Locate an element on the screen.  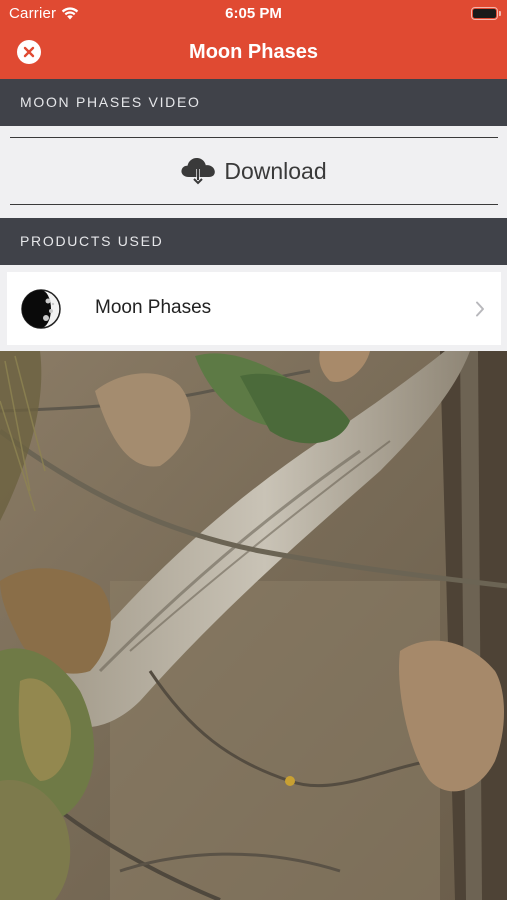
moon-phase-icon is located at coordinates (41, 309).